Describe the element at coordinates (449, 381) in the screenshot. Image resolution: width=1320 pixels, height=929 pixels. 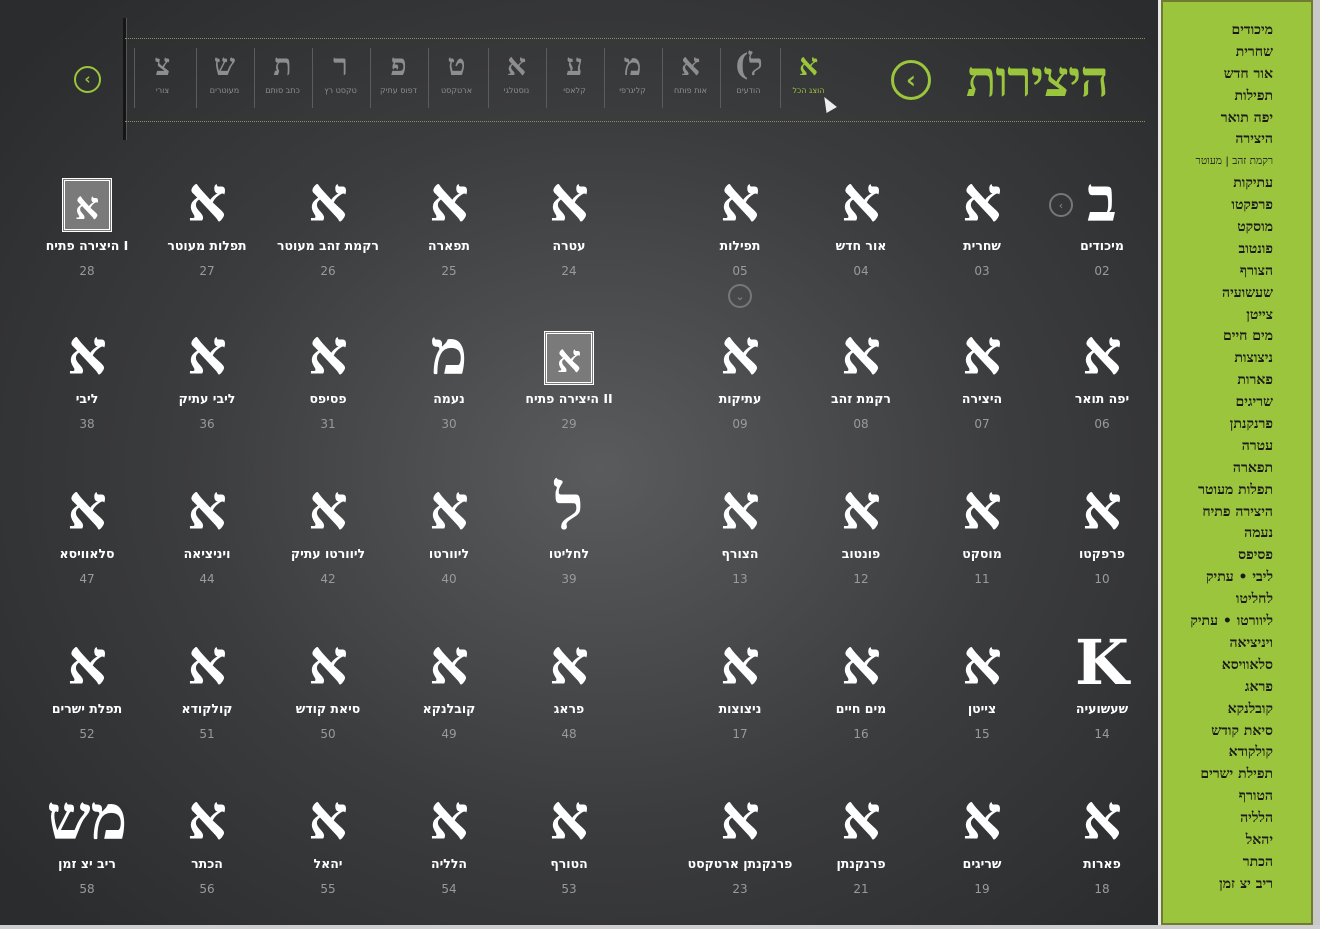
I see `font-card: מ נעמה 30` at that location.